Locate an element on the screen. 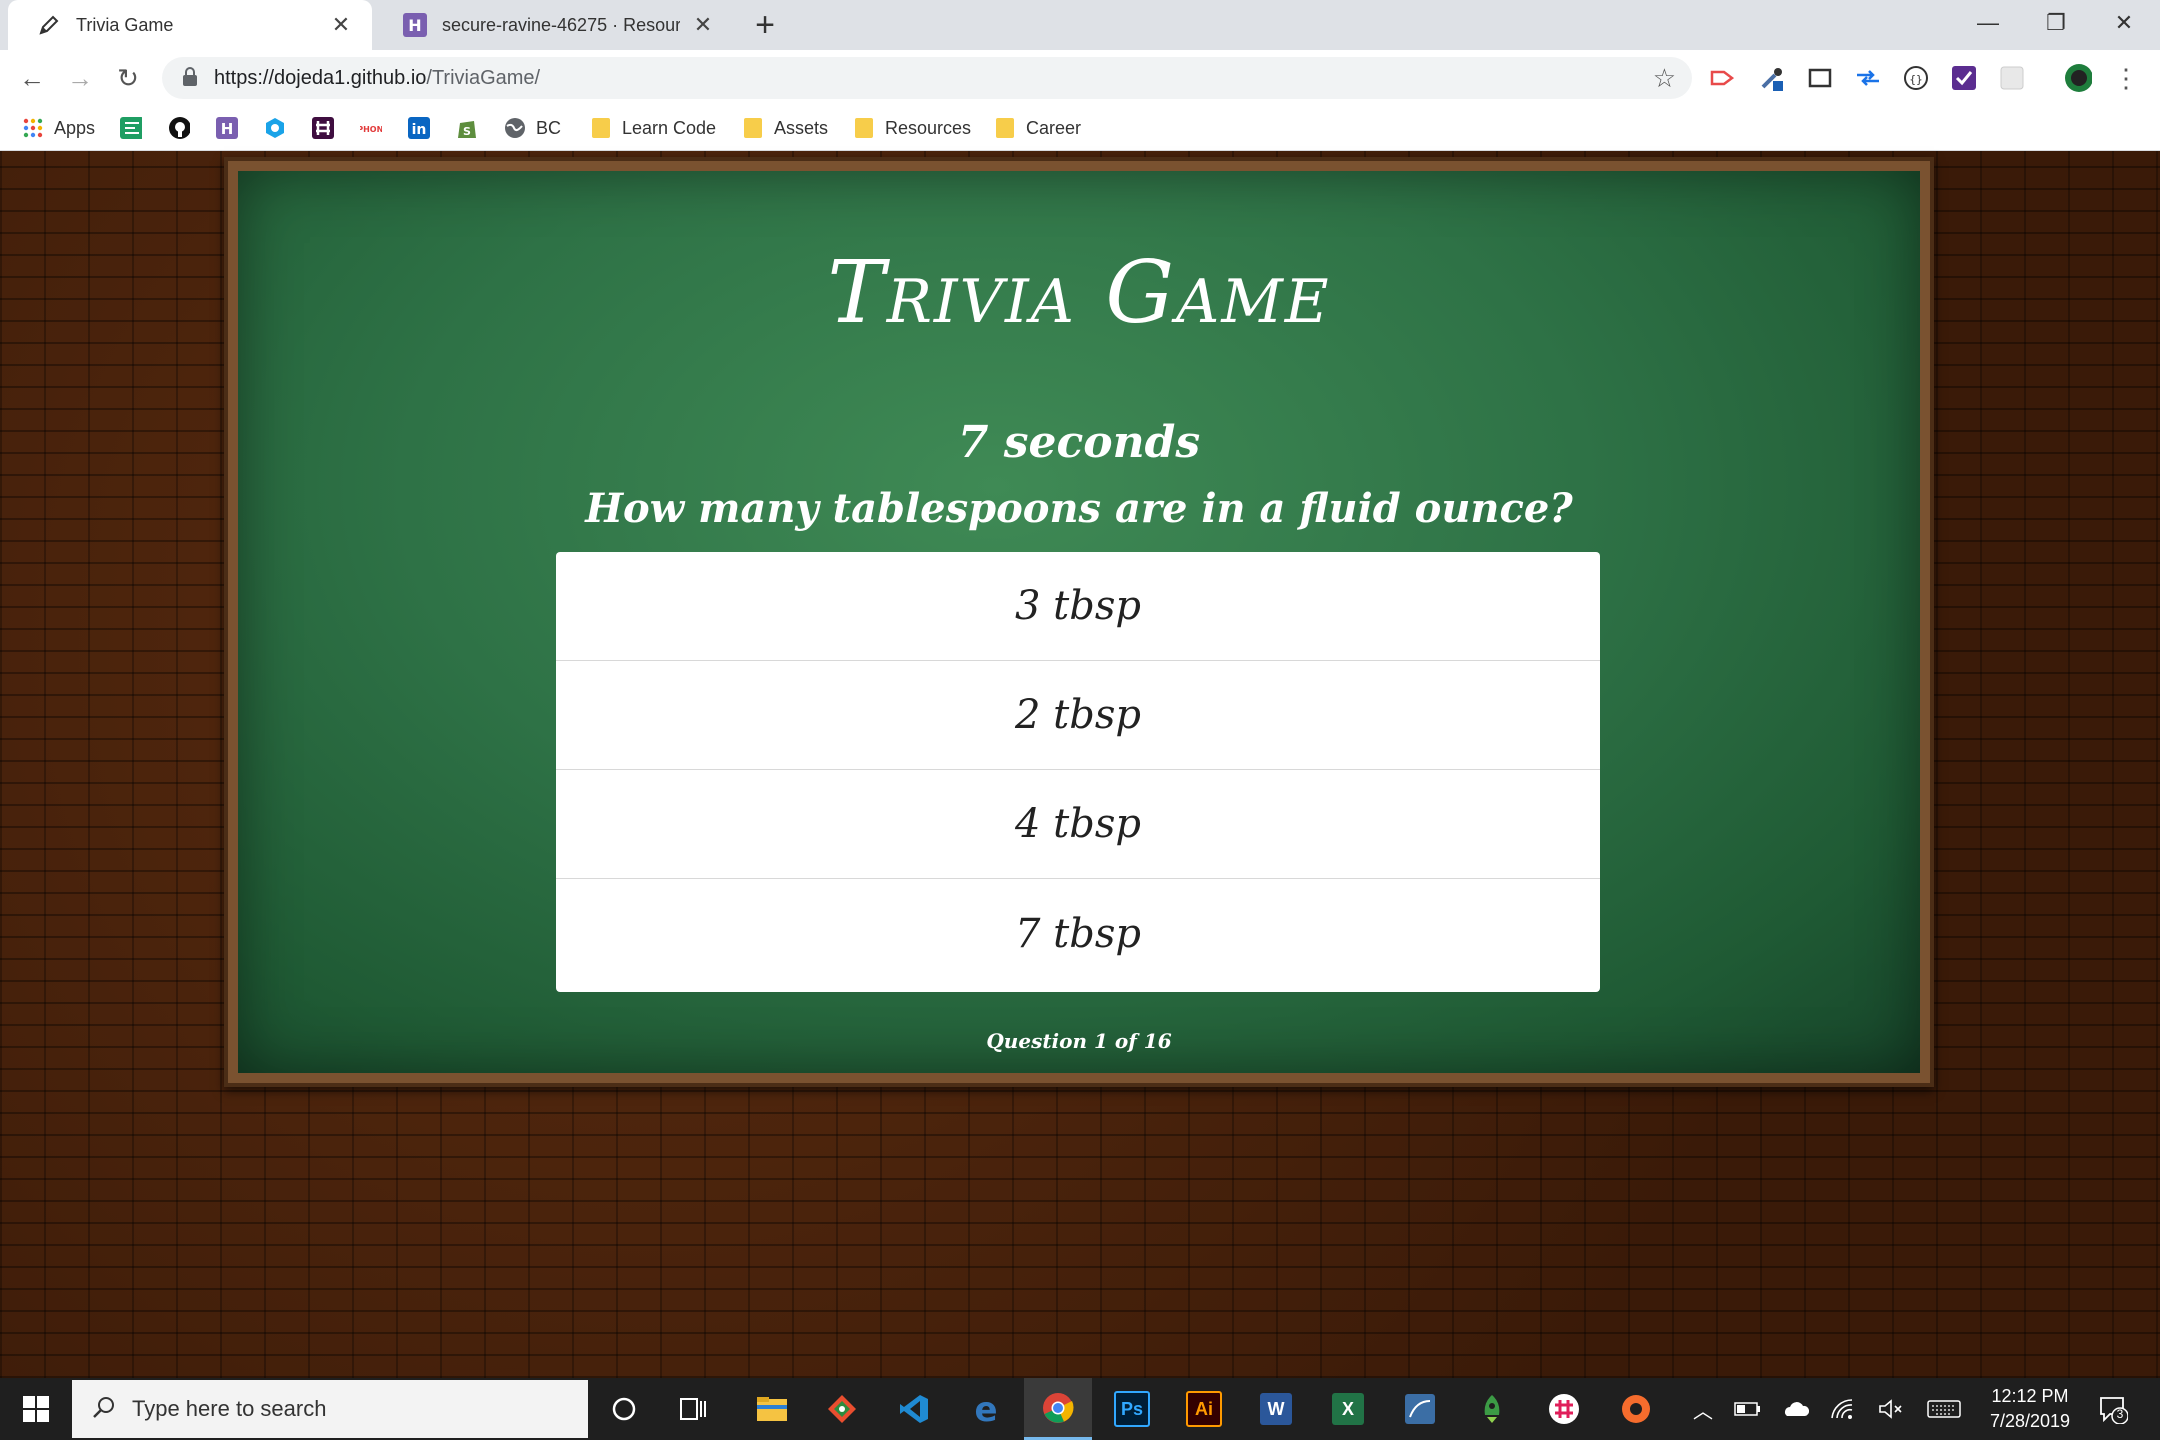 The image size is (2160, 1440). action-center-icon: 3 is located at coordinates (2113, 1409).